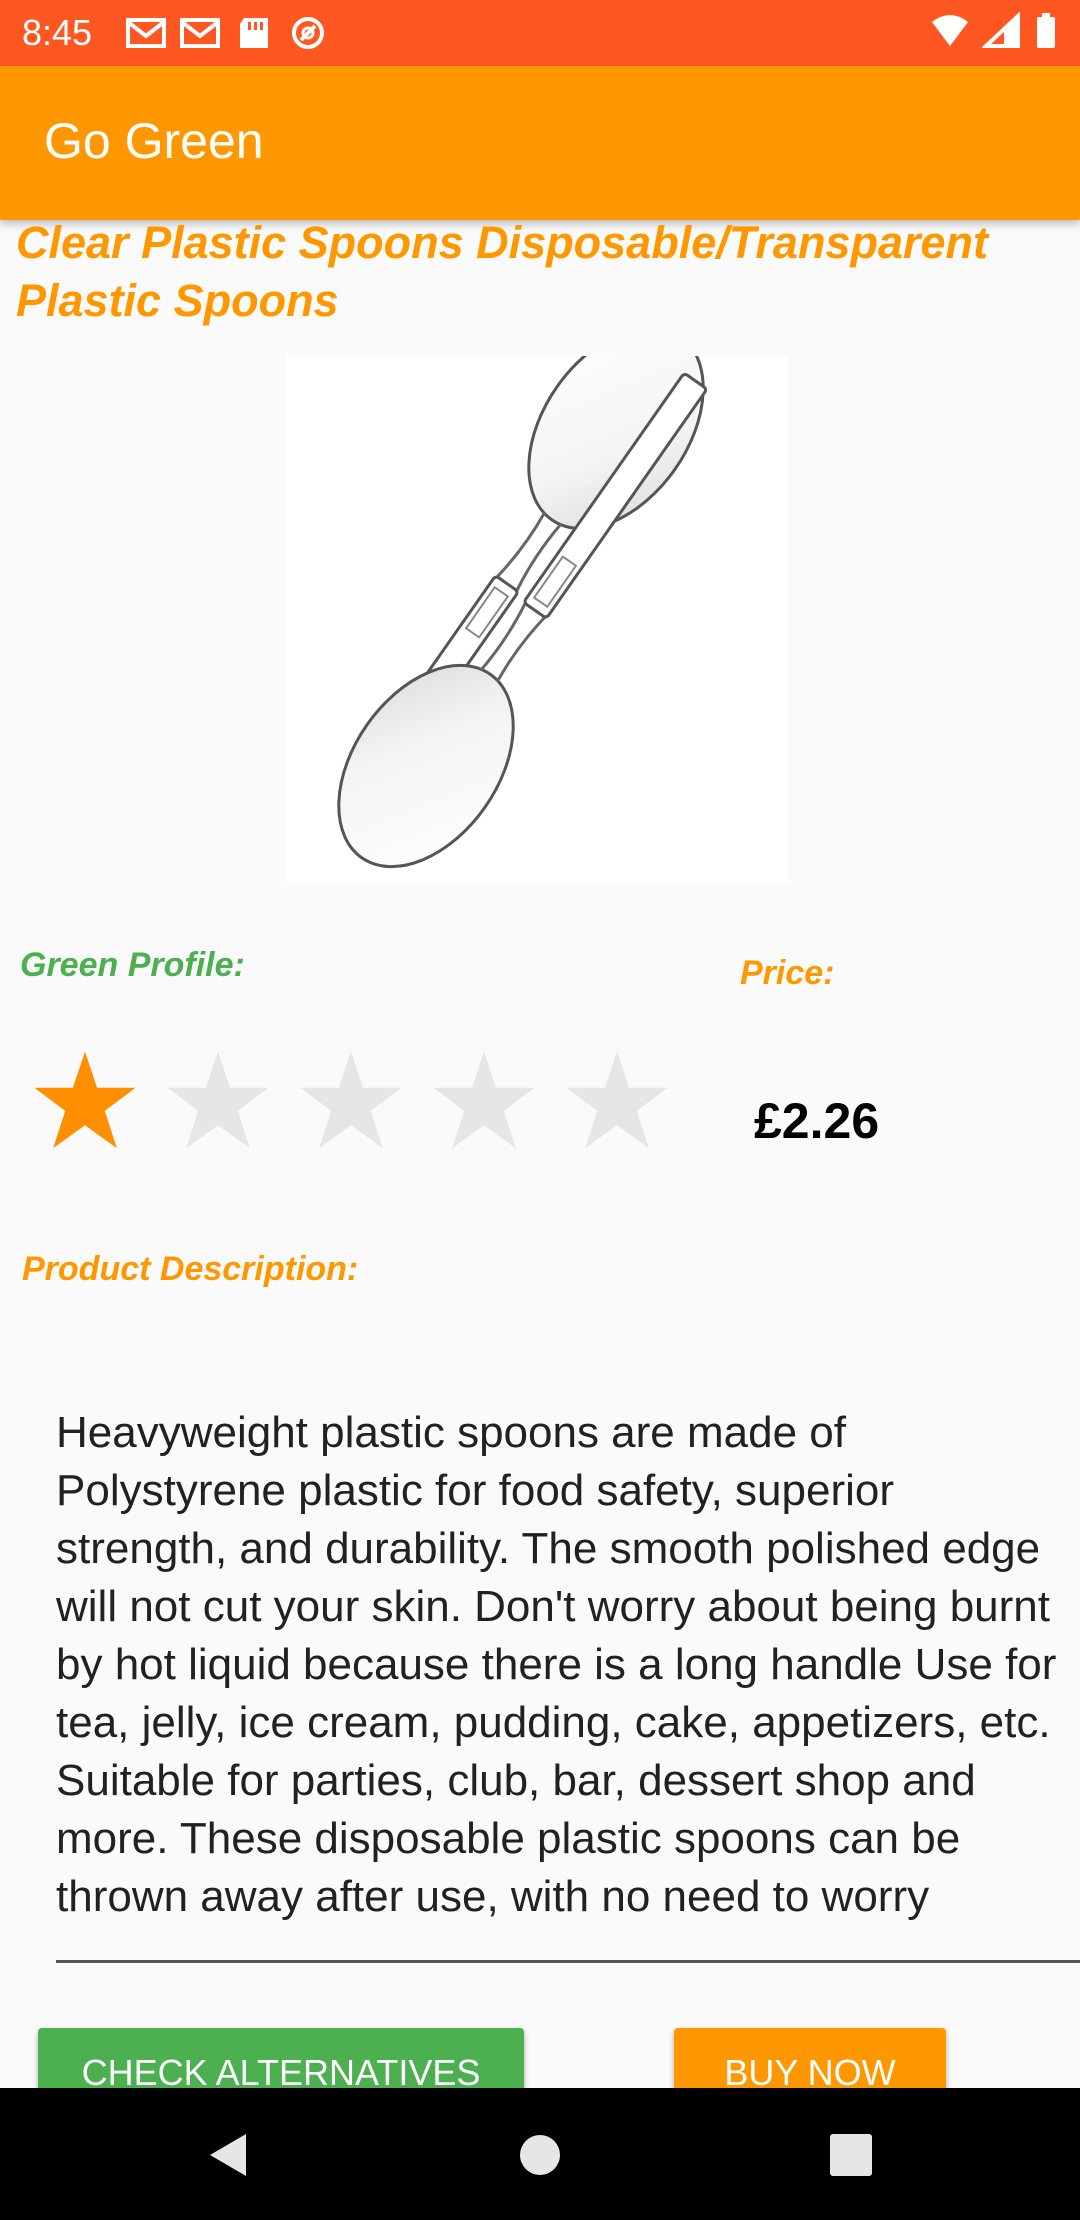 Image resolution: width=1080 pixels, height=2220 pixels. What do you see at coordinates (817, 1121) in the screenshot?
I see `price-value: £2.26` at bounding box center [817, 1121].